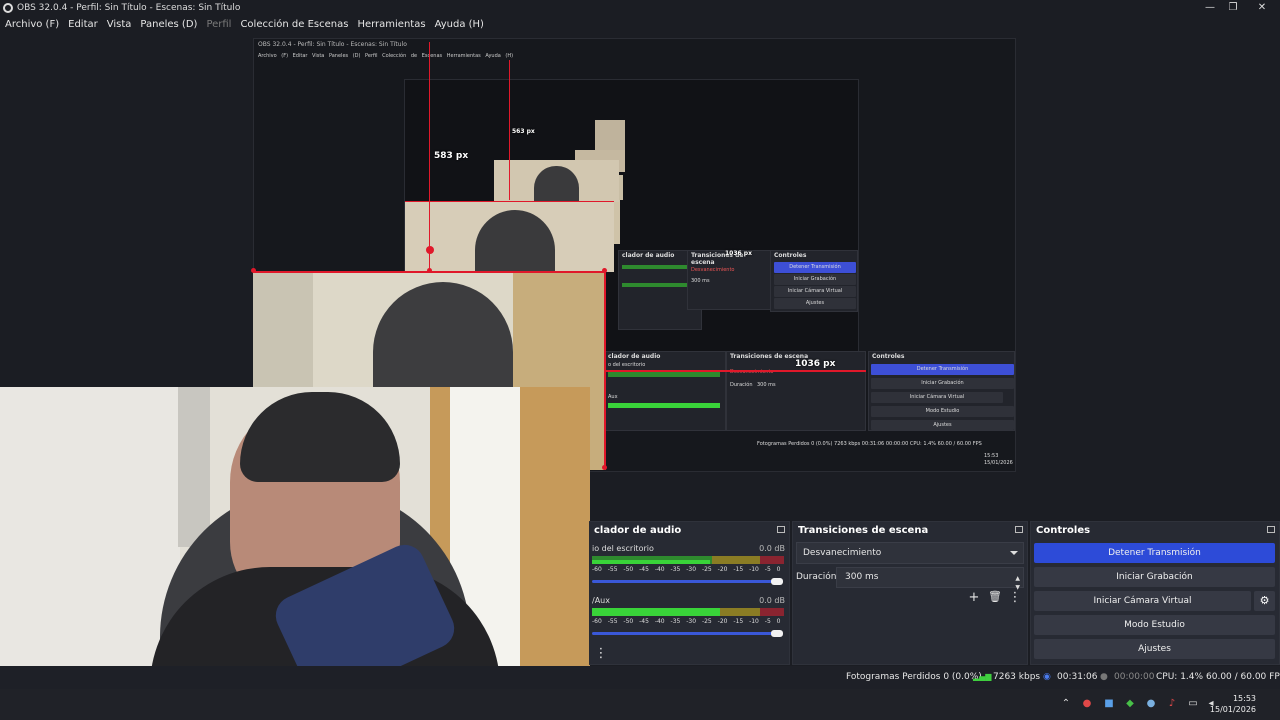 The width and height of the screenshot is (1280, 720). What do you see at coordinates (556, 181) in the screenshot?
I see `camera-source-tiny` at bounding box center [556, 181].